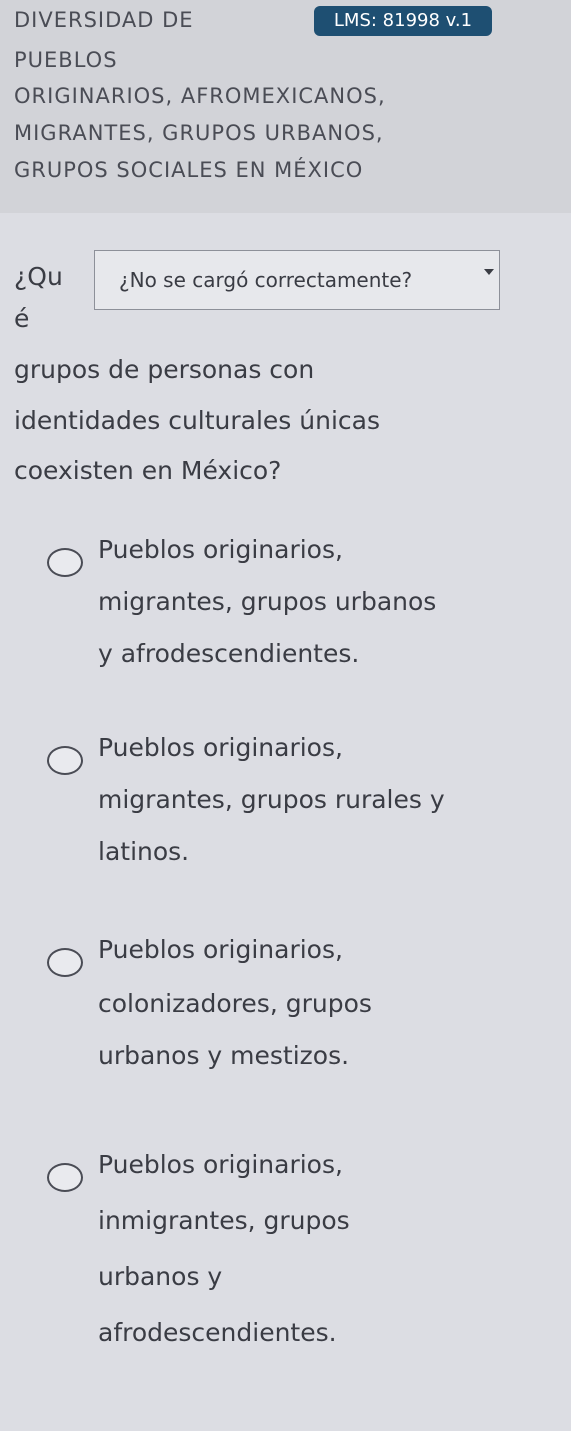  I want to click on dropdown-label: ¿No se cargó correctamente?, so click(266, 280).